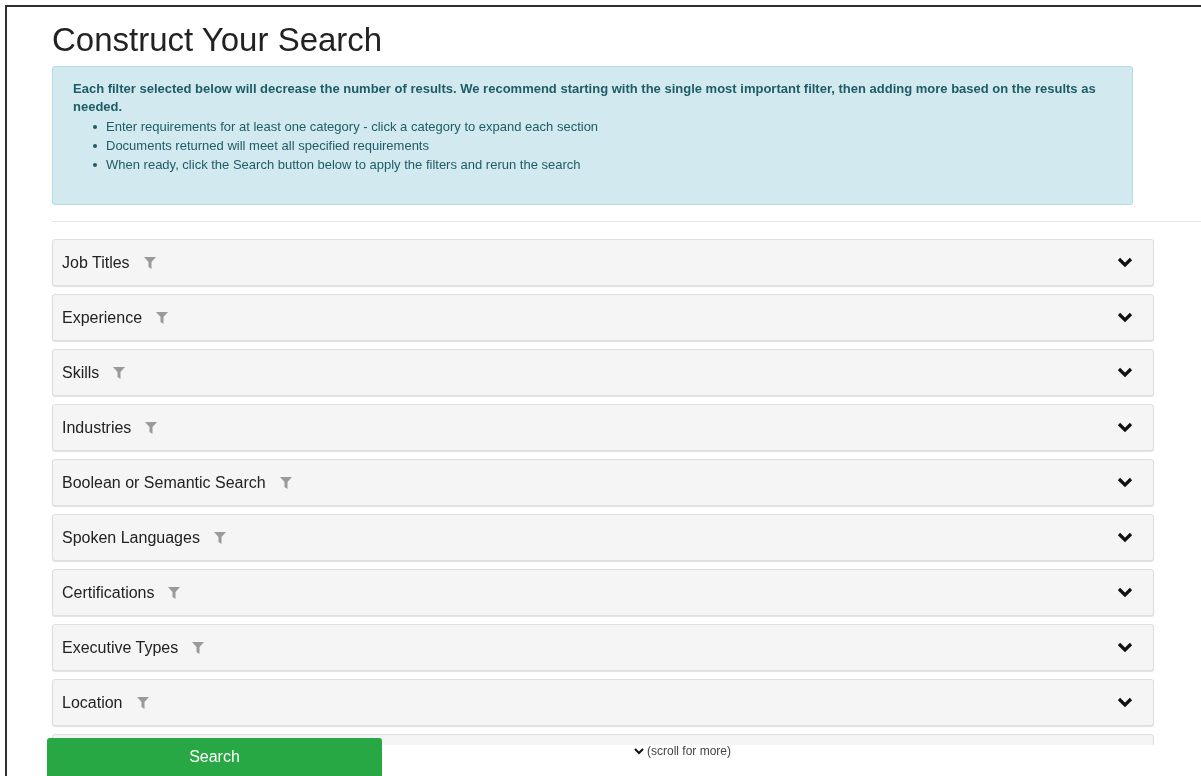 Image resolution: width=1201 pixels, height=776 pixels. Describe the element at coordinates (689, 751) in the screenshot. I see `scroll-hint: (scroll for more)` at that location.